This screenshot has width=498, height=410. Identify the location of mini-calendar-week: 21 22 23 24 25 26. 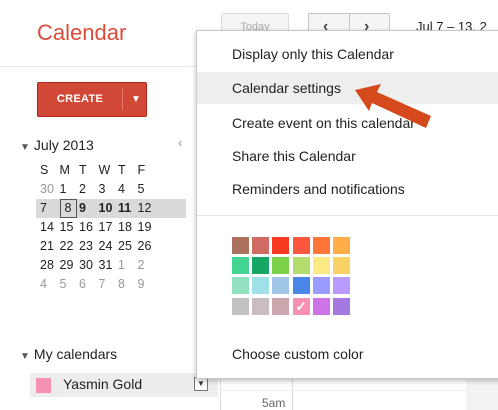
(113, 246).